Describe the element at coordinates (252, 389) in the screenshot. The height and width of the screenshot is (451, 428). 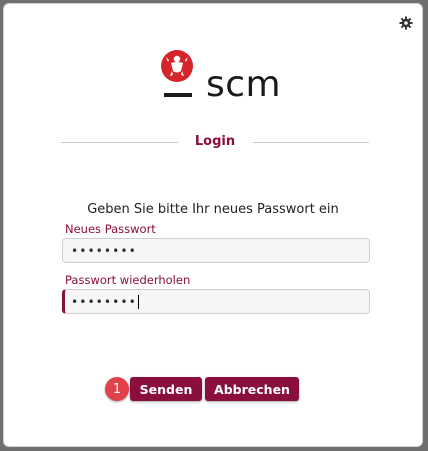
I see `cancel-button: Abbrechen` at that location.